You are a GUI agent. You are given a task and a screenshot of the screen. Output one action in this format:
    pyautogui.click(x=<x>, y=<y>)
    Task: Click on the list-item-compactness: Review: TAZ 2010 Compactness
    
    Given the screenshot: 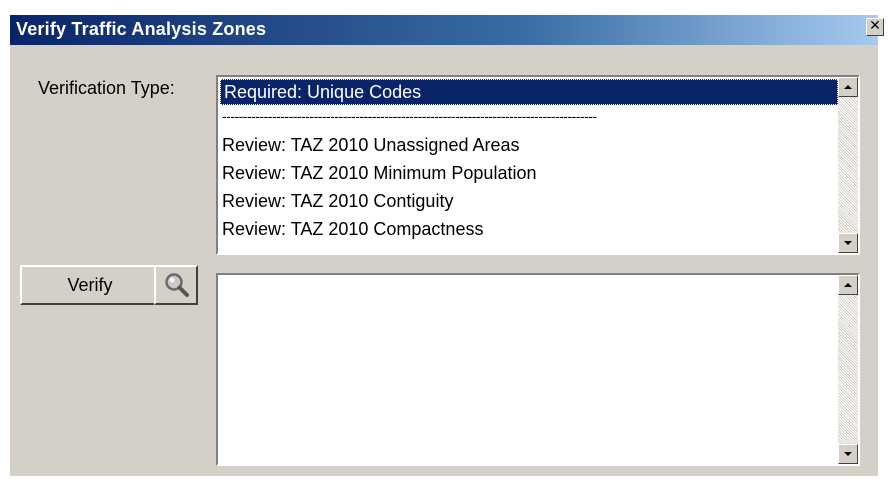 What is the action you would take?
    pyautogui.click(x=528, y=229)
    